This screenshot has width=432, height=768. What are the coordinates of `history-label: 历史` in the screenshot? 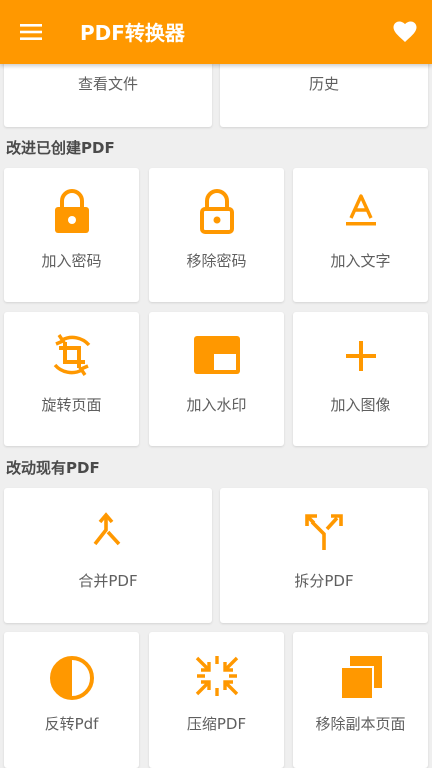 It's located at (323, 84).